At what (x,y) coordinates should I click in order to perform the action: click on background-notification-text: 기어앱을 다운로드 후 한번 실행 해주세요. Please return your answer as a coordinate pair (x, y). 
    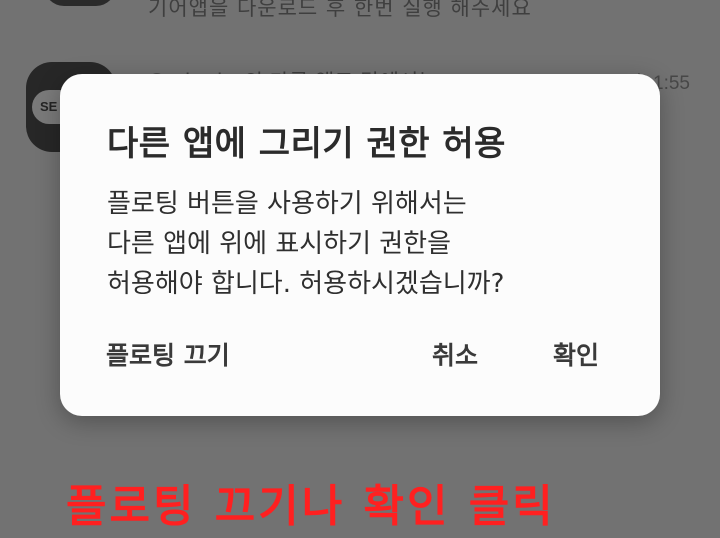
    Looking at the image, I should click on (340, 10).